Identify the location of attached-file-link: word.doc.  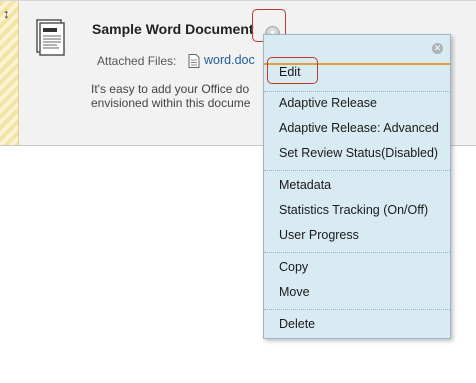
(229, 60).